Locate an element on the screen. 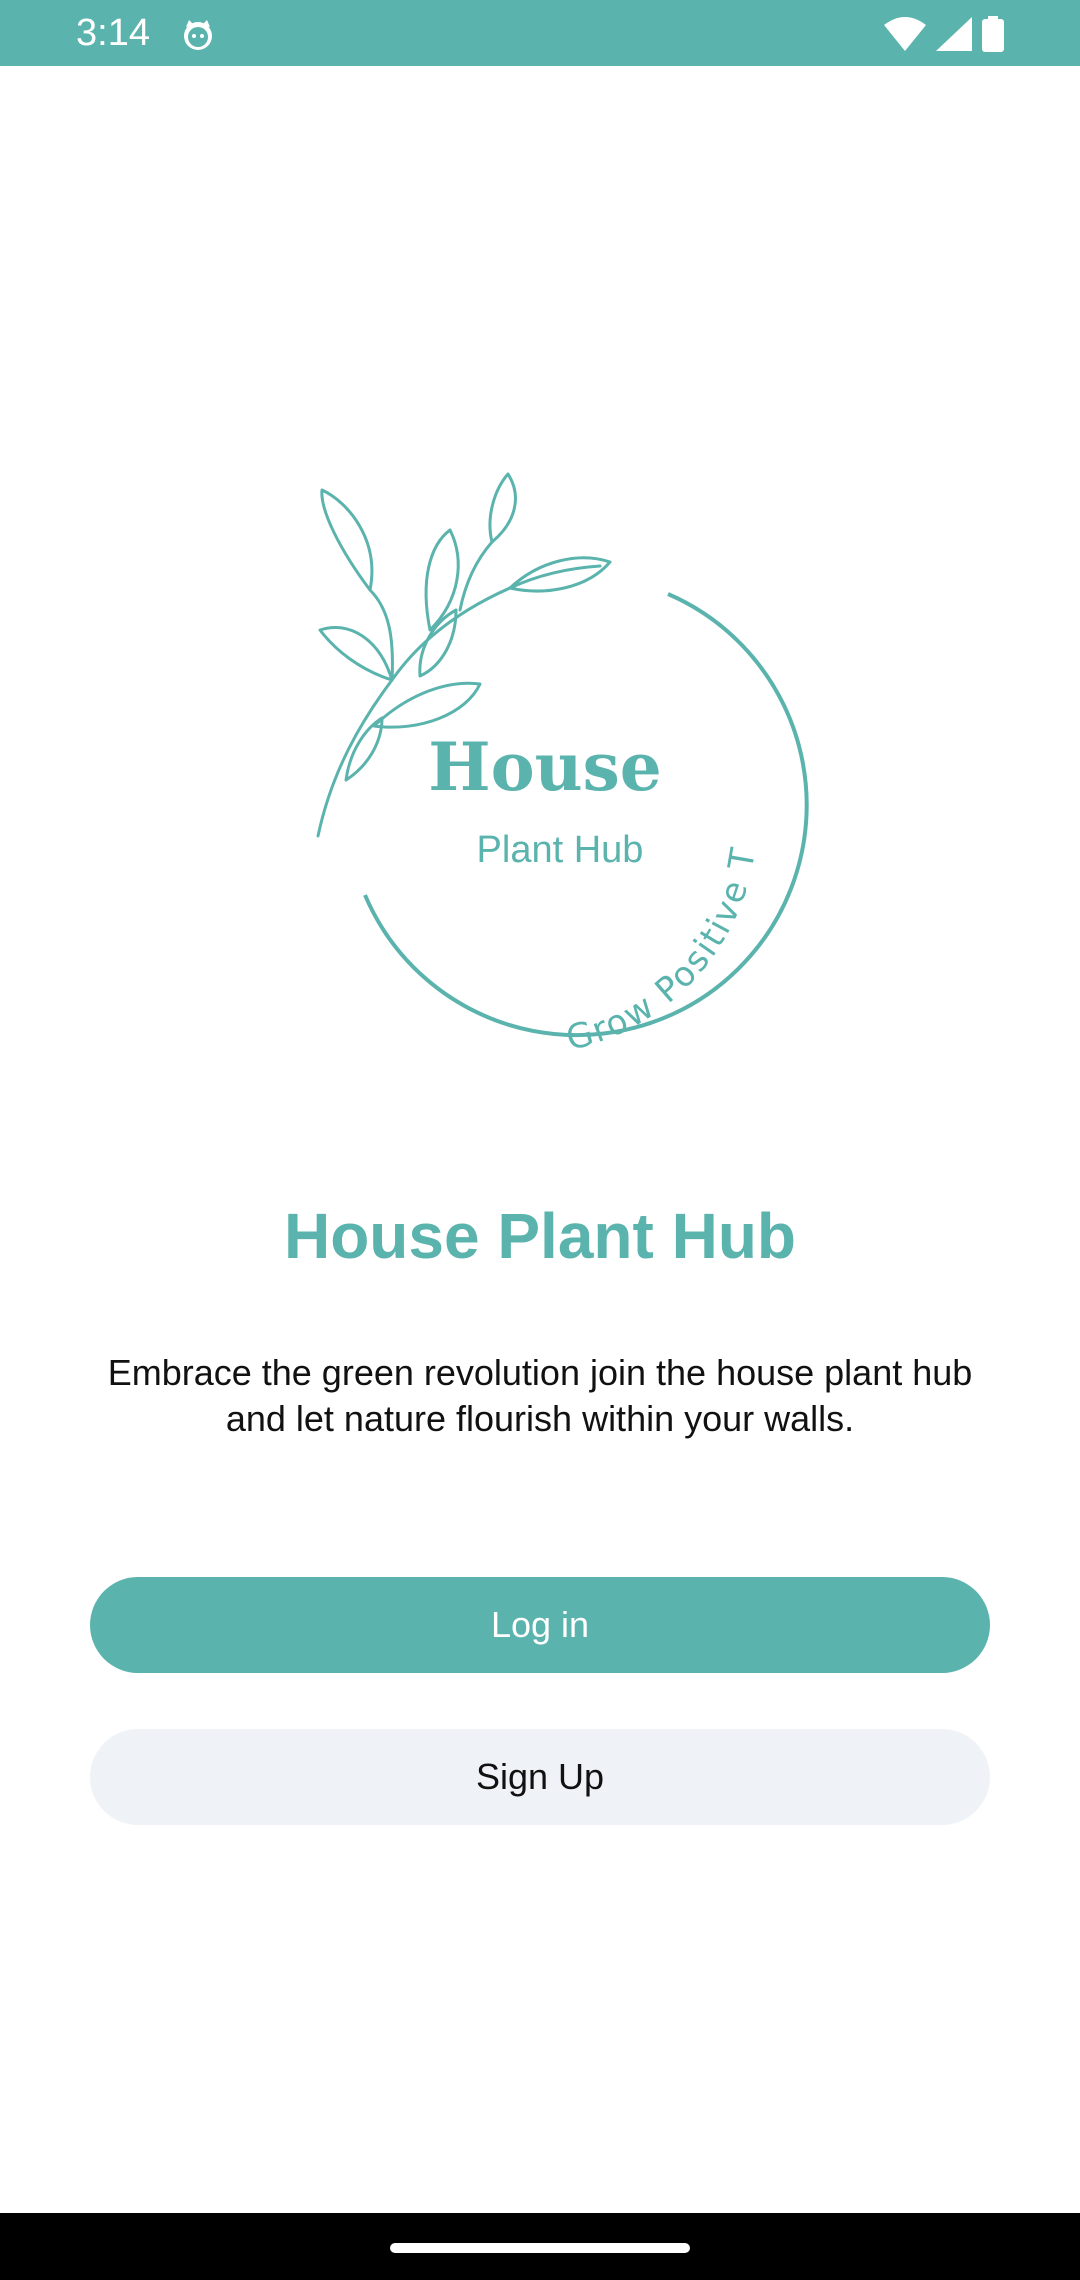 This screenshot has width=1080, height=2280. status-time: 3:14 is located at coordinates (113, 33).